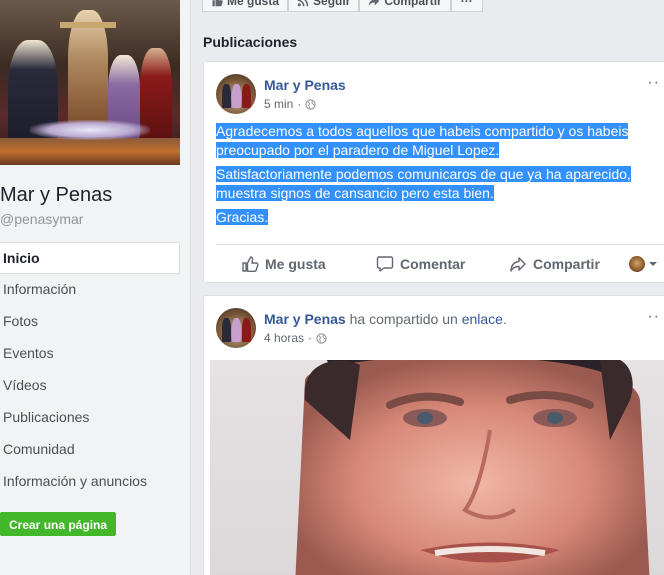 This screenshot has height=575, width=664. Describe the element at coordinates (653, 264) in the screenshot. I see `caret-down-icon` at that location.